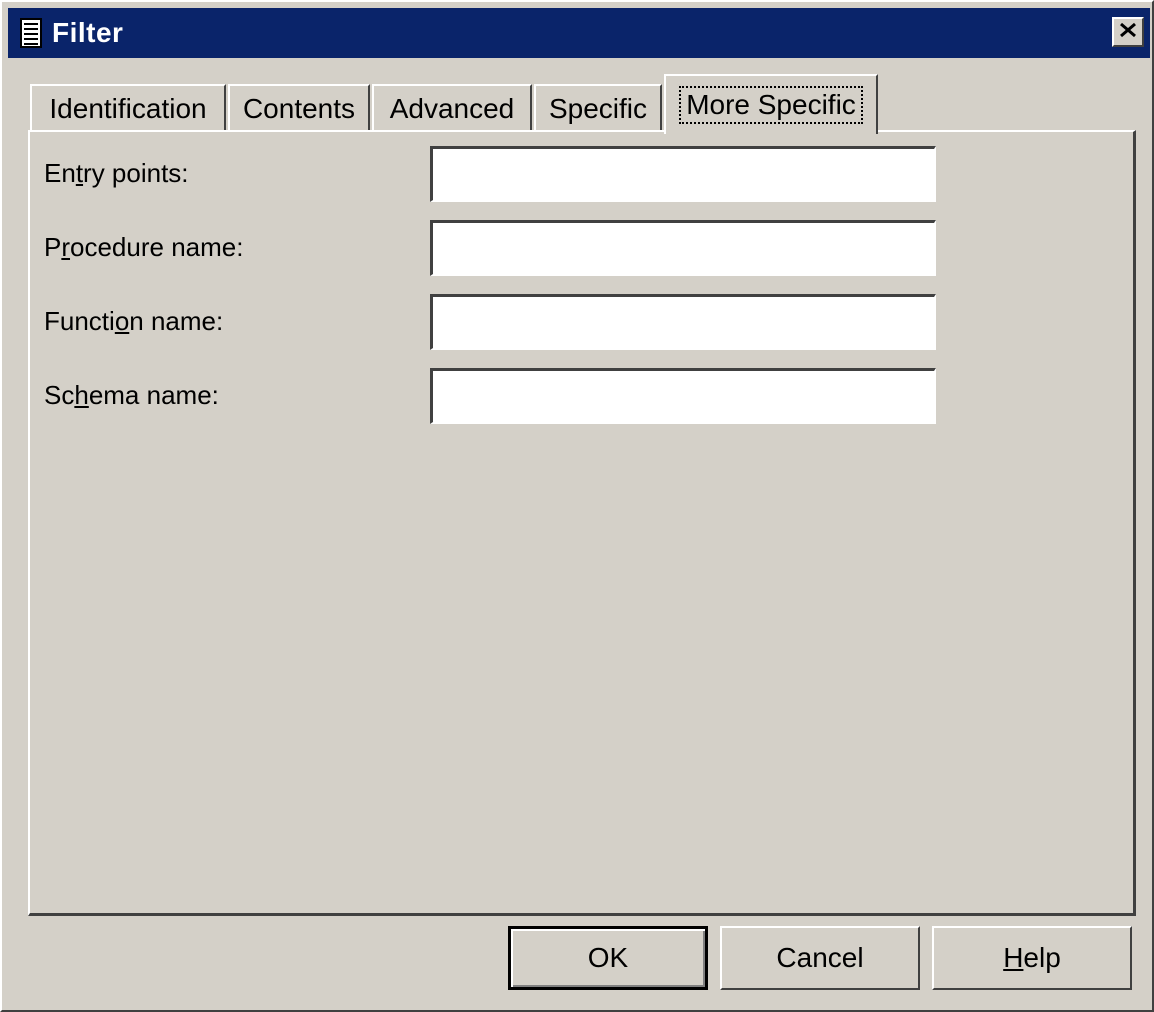 The height and width of the screenshot is (1012, 1154). I want to click on tab-specific: Specific, so click(598, 108).